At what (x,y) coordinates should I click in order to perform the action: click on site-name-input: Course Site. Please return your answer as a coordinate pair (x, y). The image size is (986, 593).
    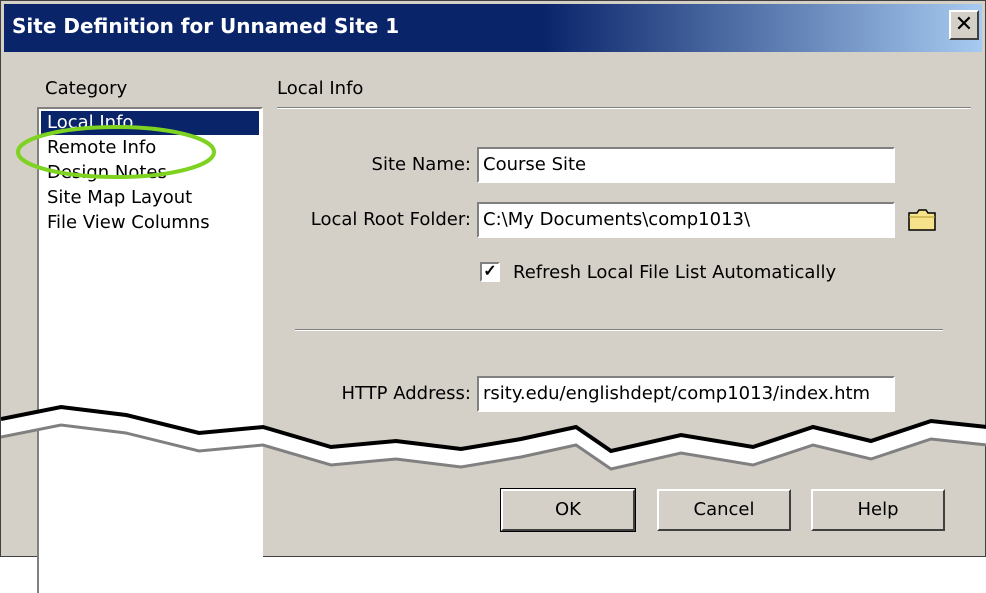
    Looking at the image, I should click on (686, 165).